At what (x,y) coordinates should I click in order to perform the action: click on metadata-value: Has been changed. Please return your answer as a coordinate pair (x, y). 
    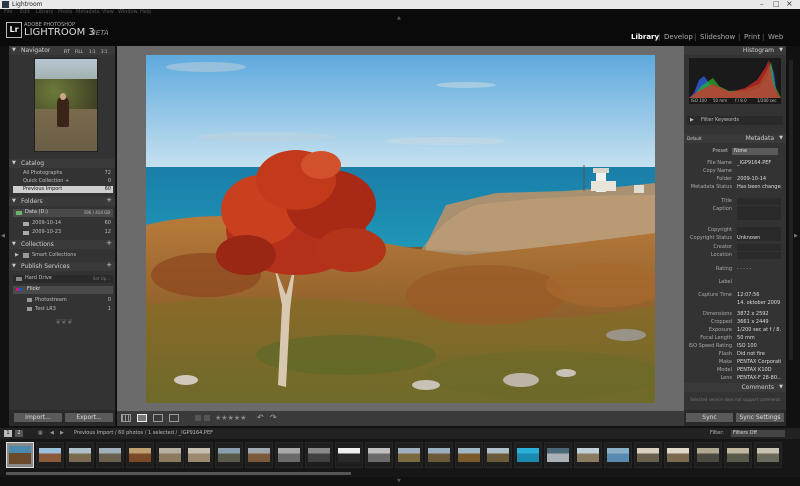
    Looking at the image, I should click on (759, 187).